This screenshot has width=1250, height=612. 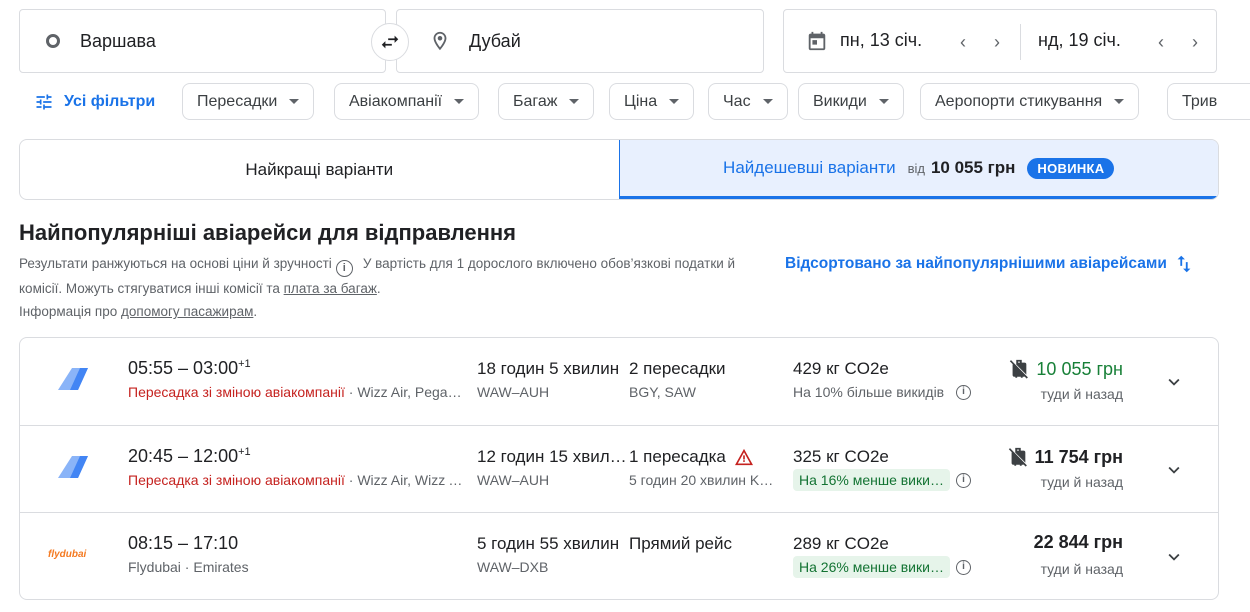 I want to click on flight-duration: 5 годин 55 хвилин, so click(x=548, y=543).